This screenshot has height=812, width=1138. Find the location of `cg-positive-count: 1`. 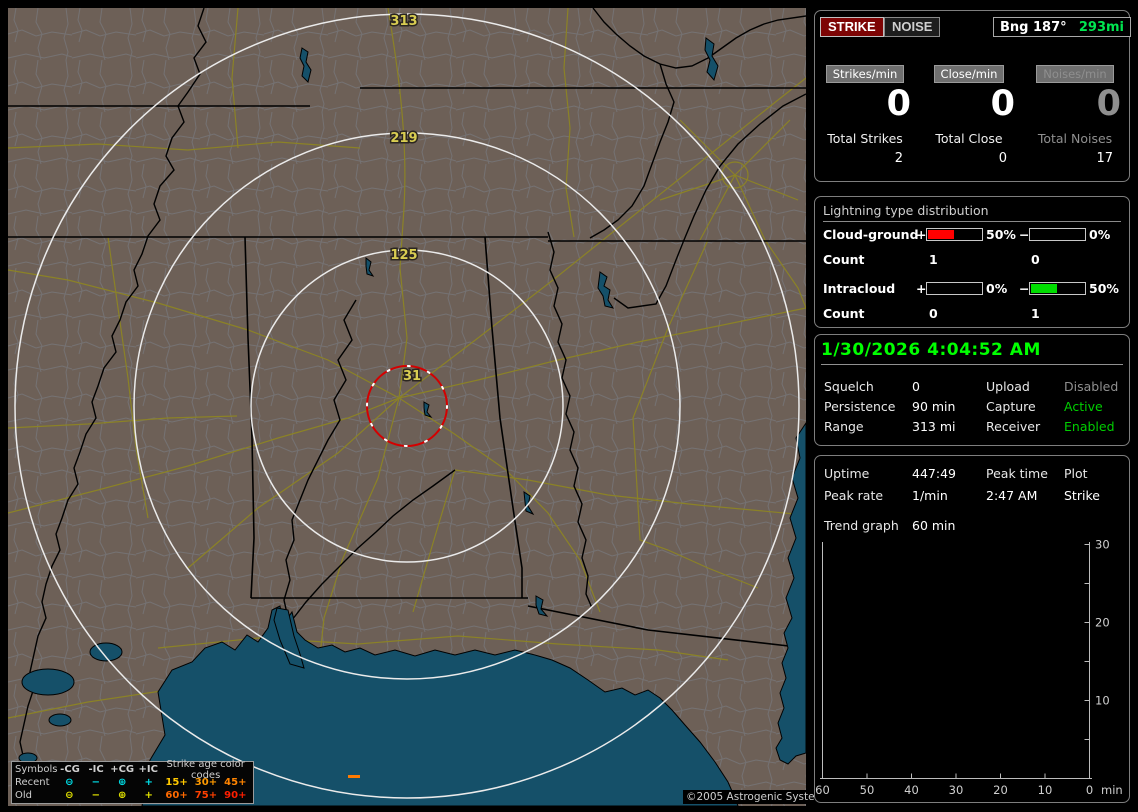

cg-positive-count: 1 is located at coordinates (933, 259).